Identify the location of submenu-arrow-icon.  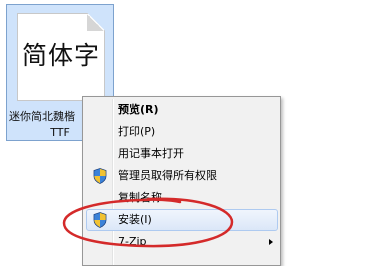
(271, 242).